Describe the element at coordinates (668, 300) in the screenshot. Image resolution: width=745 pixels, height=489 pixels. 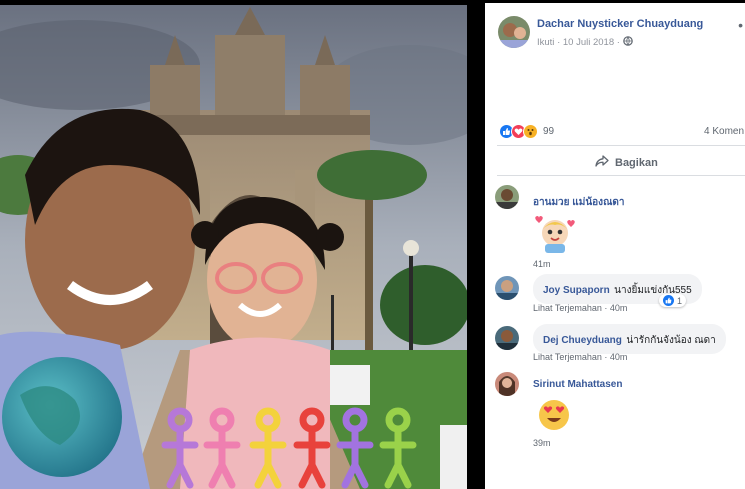
I see `like-reaction-icon` at that location.